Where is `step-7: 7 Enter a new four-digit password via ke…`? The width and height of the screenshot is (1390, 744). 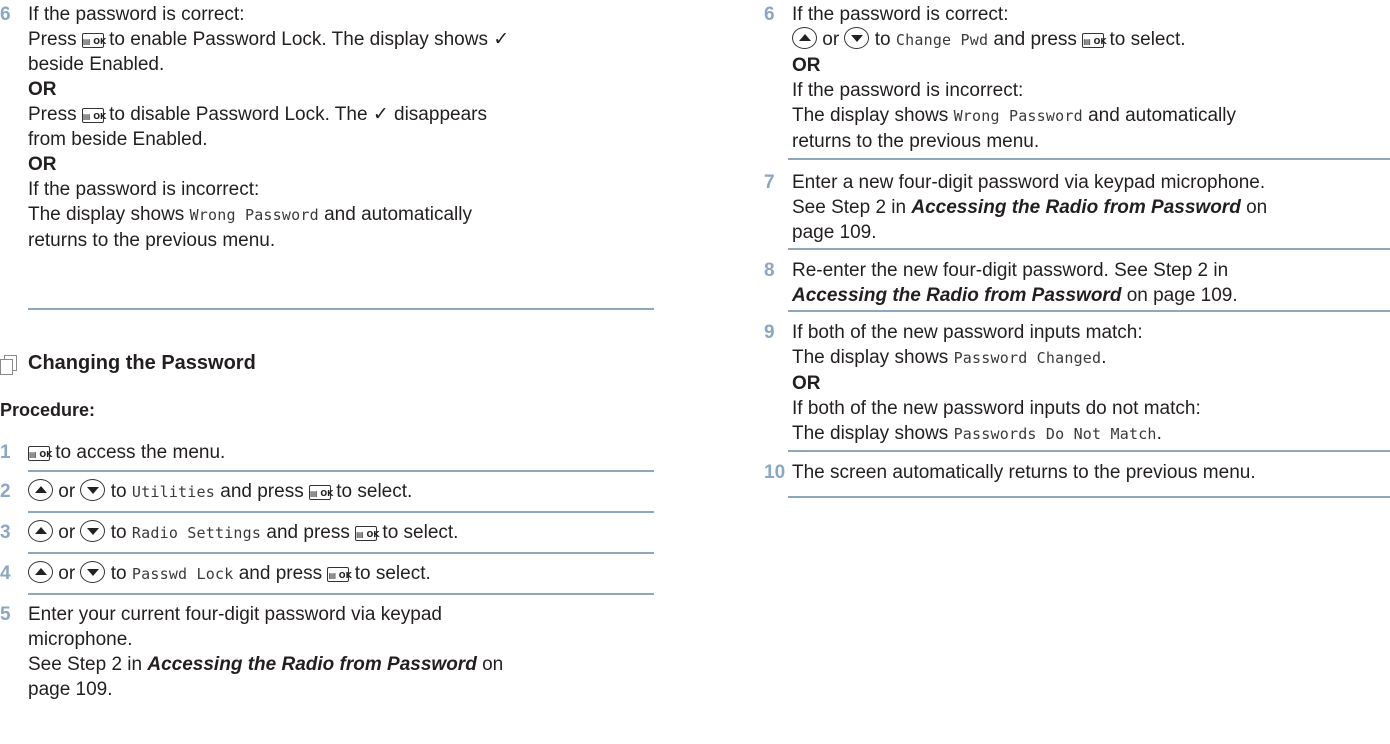 step-7: 7 Enter a new four-digit password via ke… is located at coordinates (1077, 207).